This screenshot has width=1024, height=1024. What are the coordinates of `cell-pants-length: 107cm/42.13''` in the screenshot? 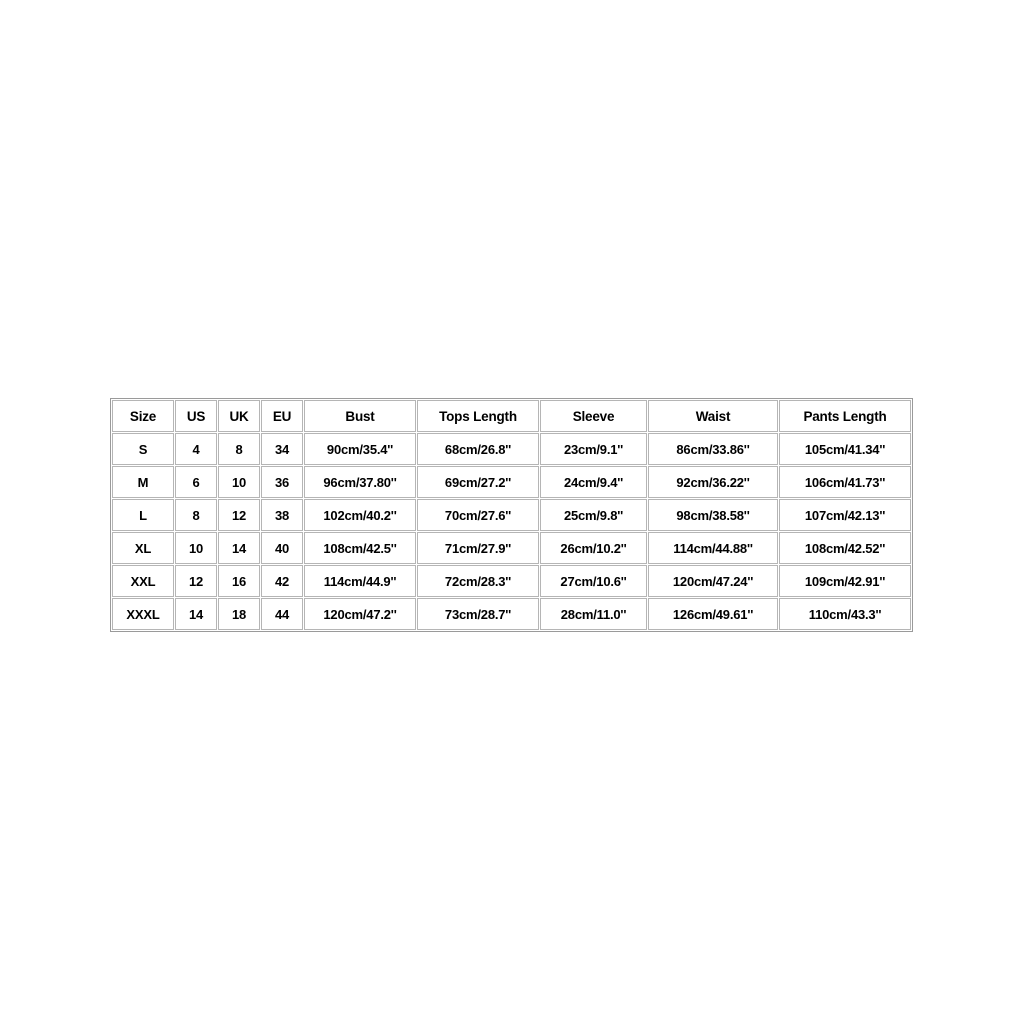 It's located at (845, 515).